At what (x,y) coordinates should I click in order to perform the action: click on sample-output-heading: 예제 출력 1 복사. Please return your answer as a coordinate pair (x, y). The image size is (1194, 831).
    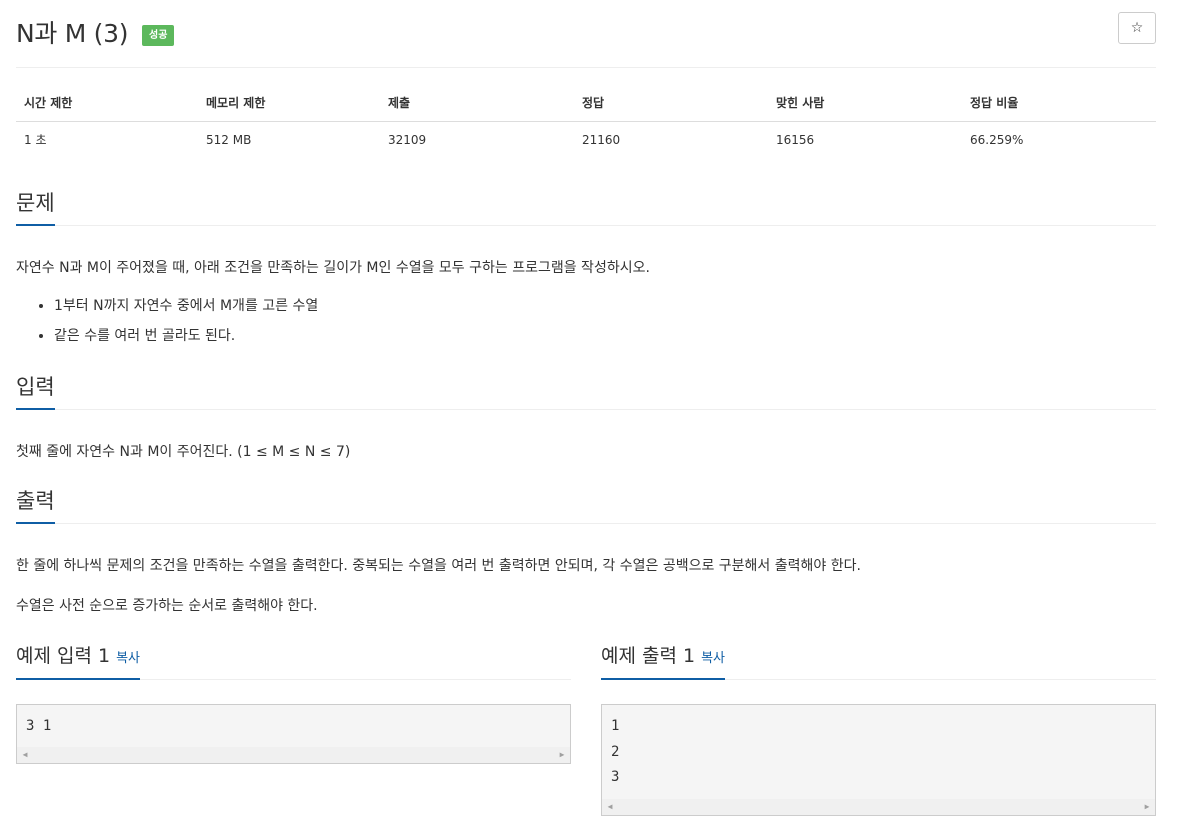
    Looking at the image, I should click on (663, 661).